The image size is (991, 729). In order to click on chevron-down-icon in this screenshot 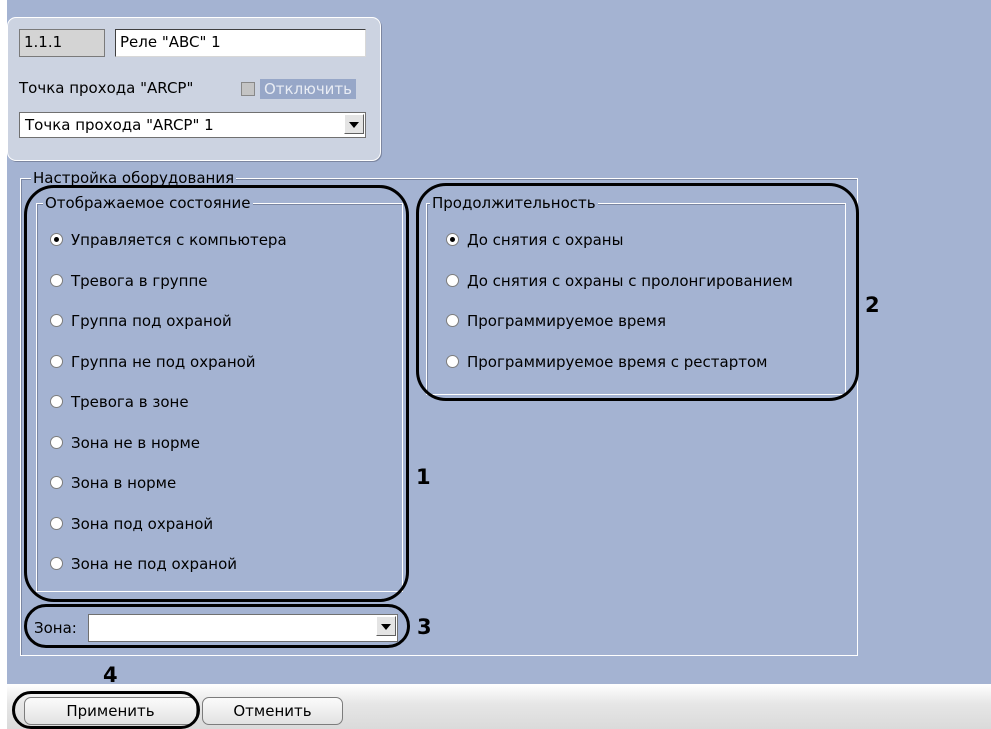, I will do `click(354, 124)`.